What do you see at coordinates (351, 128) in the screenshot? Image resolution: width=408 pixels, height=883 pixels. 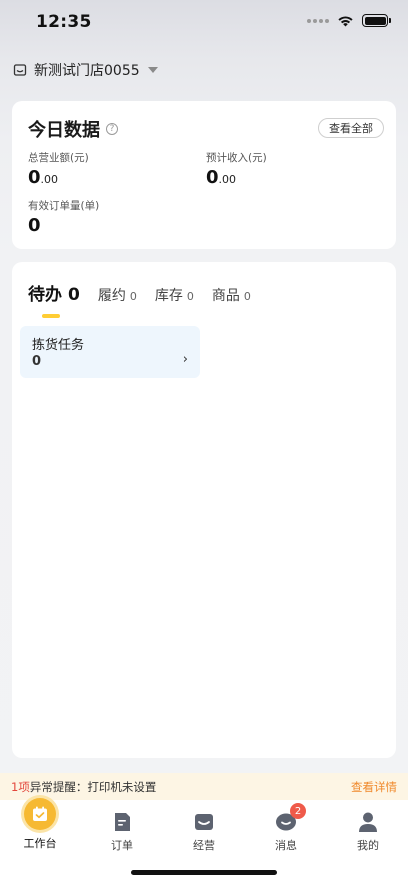 I see `view-all-button: 查看全部` at bounding box center [351, 128].